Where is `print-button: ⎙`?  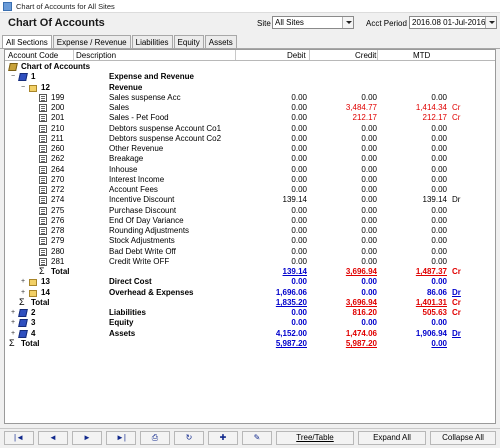
print-button: ⎙ is located at coordinates (155, 438).